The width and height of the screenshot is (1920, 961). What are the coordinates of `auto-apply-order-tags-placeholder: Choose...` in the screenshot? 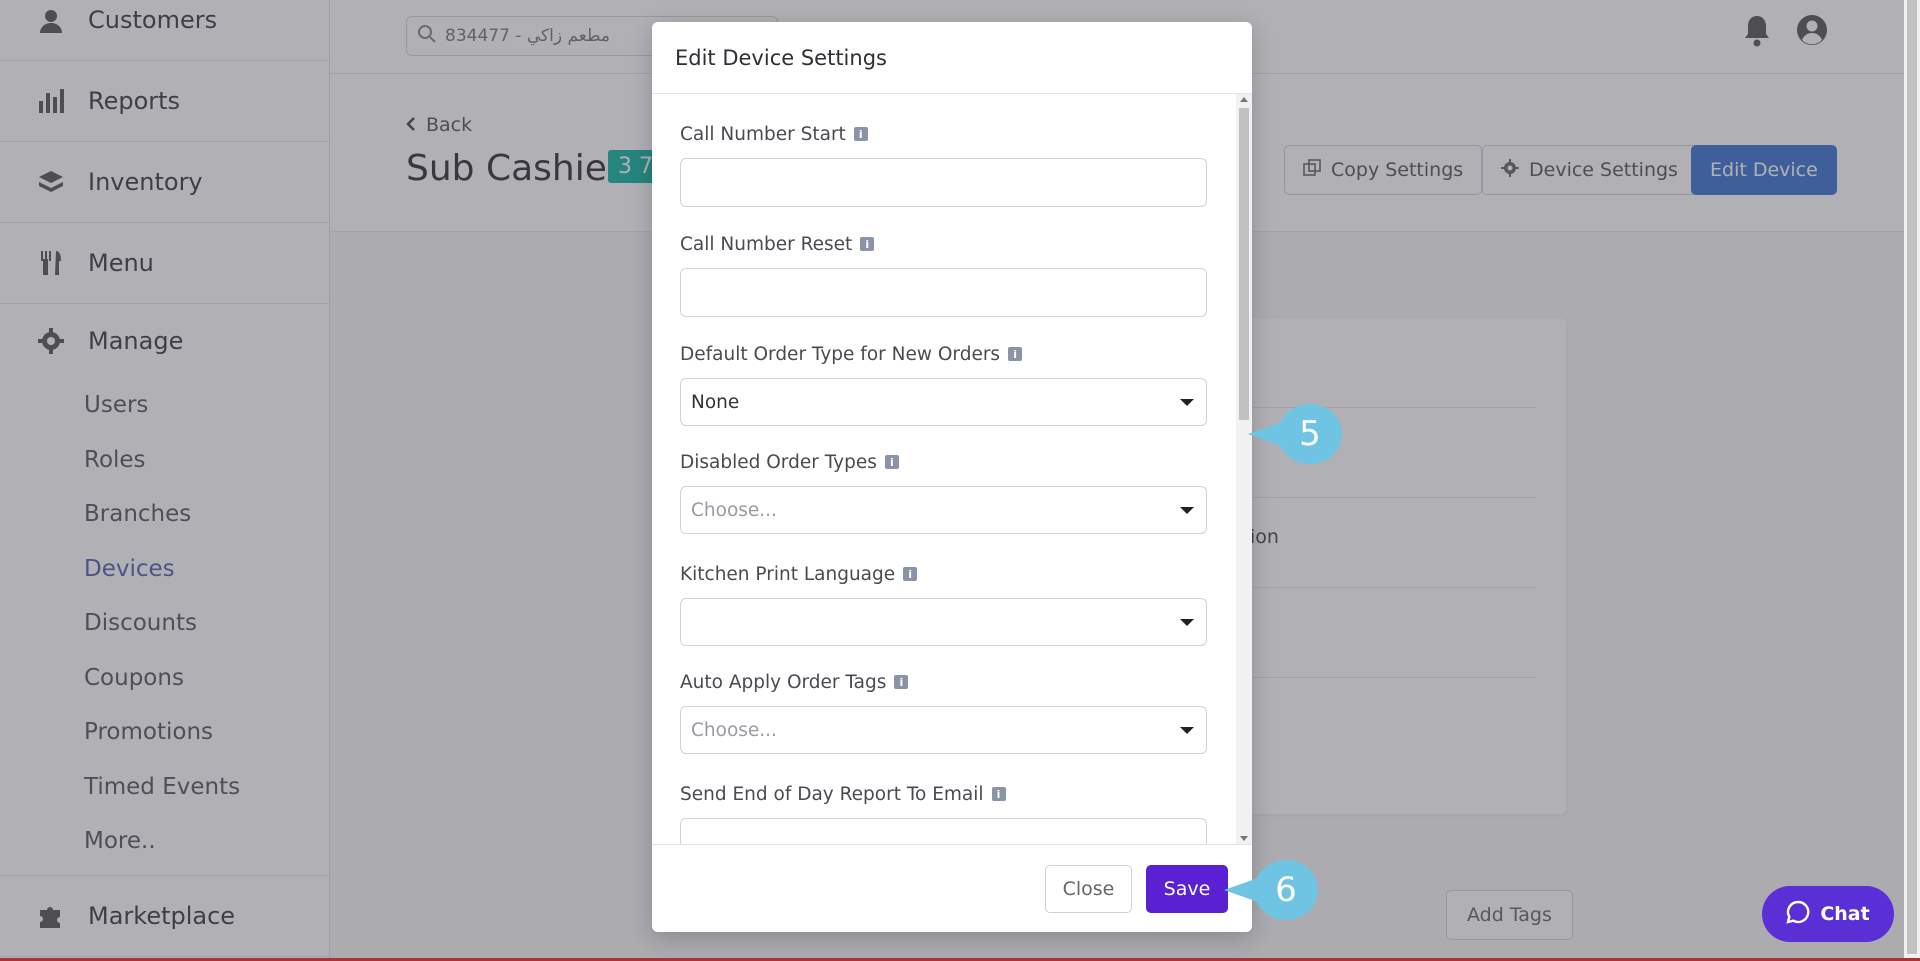 It's located at (734, 730).